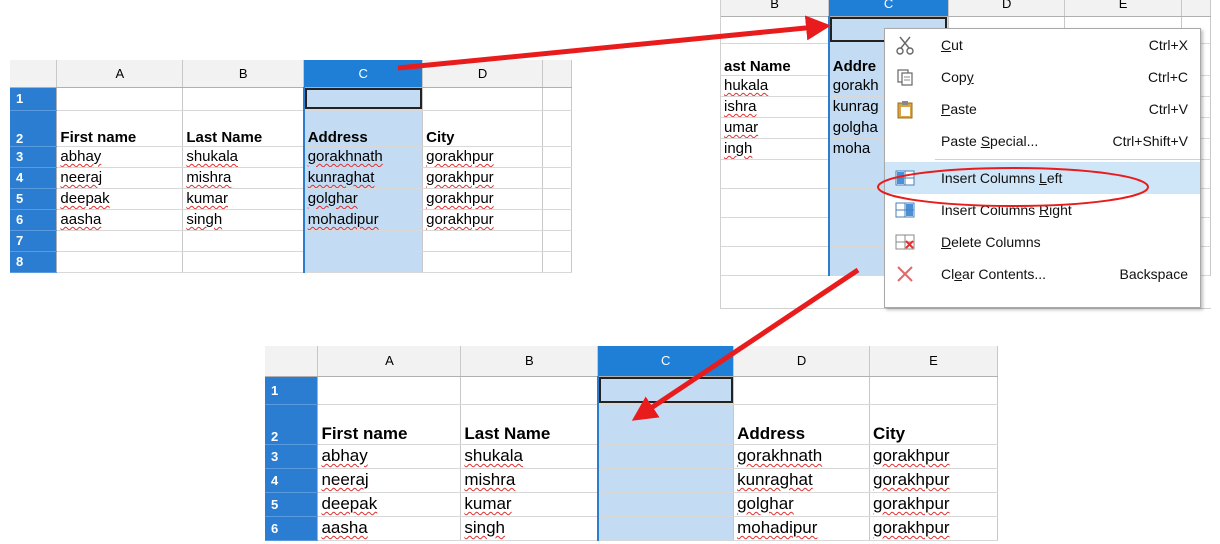 The width and height of the screenshot is (1220, 544). Describe the element at coordinates (1042, 45) in the screenshot. I see `menu-item-cut: Cut Ctrl+X` at that location.